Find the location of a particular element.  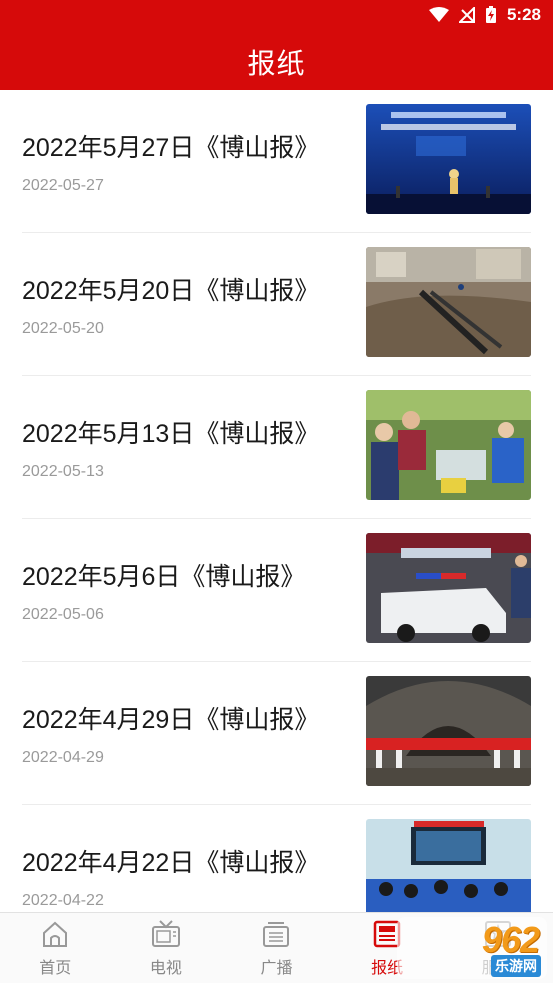

list-item: 2022年5月6日《博山报》 2022-05-06 is located at coordinates (276, 590).